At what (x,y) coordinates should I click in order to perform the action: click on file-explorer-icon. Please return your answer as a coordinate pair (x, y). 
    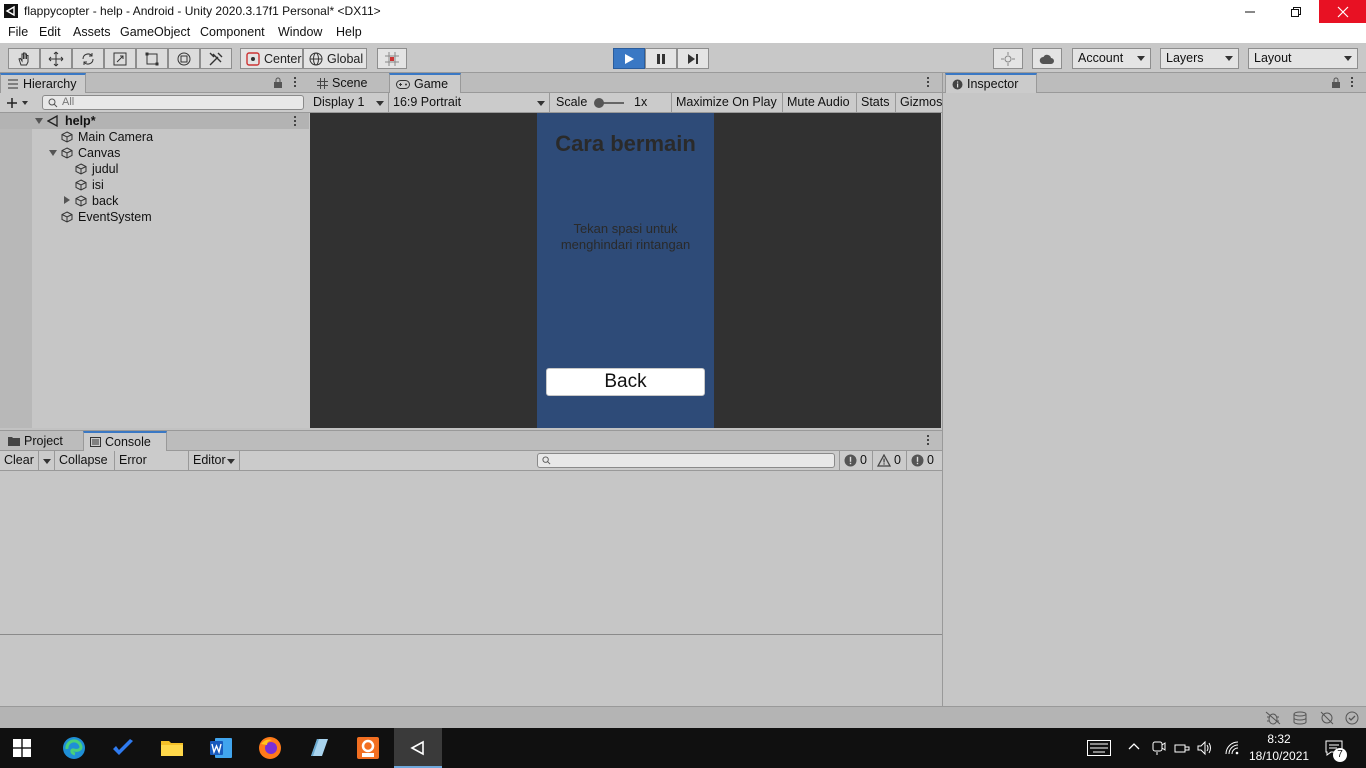
    Looking at the image, I should click on (172, 748).